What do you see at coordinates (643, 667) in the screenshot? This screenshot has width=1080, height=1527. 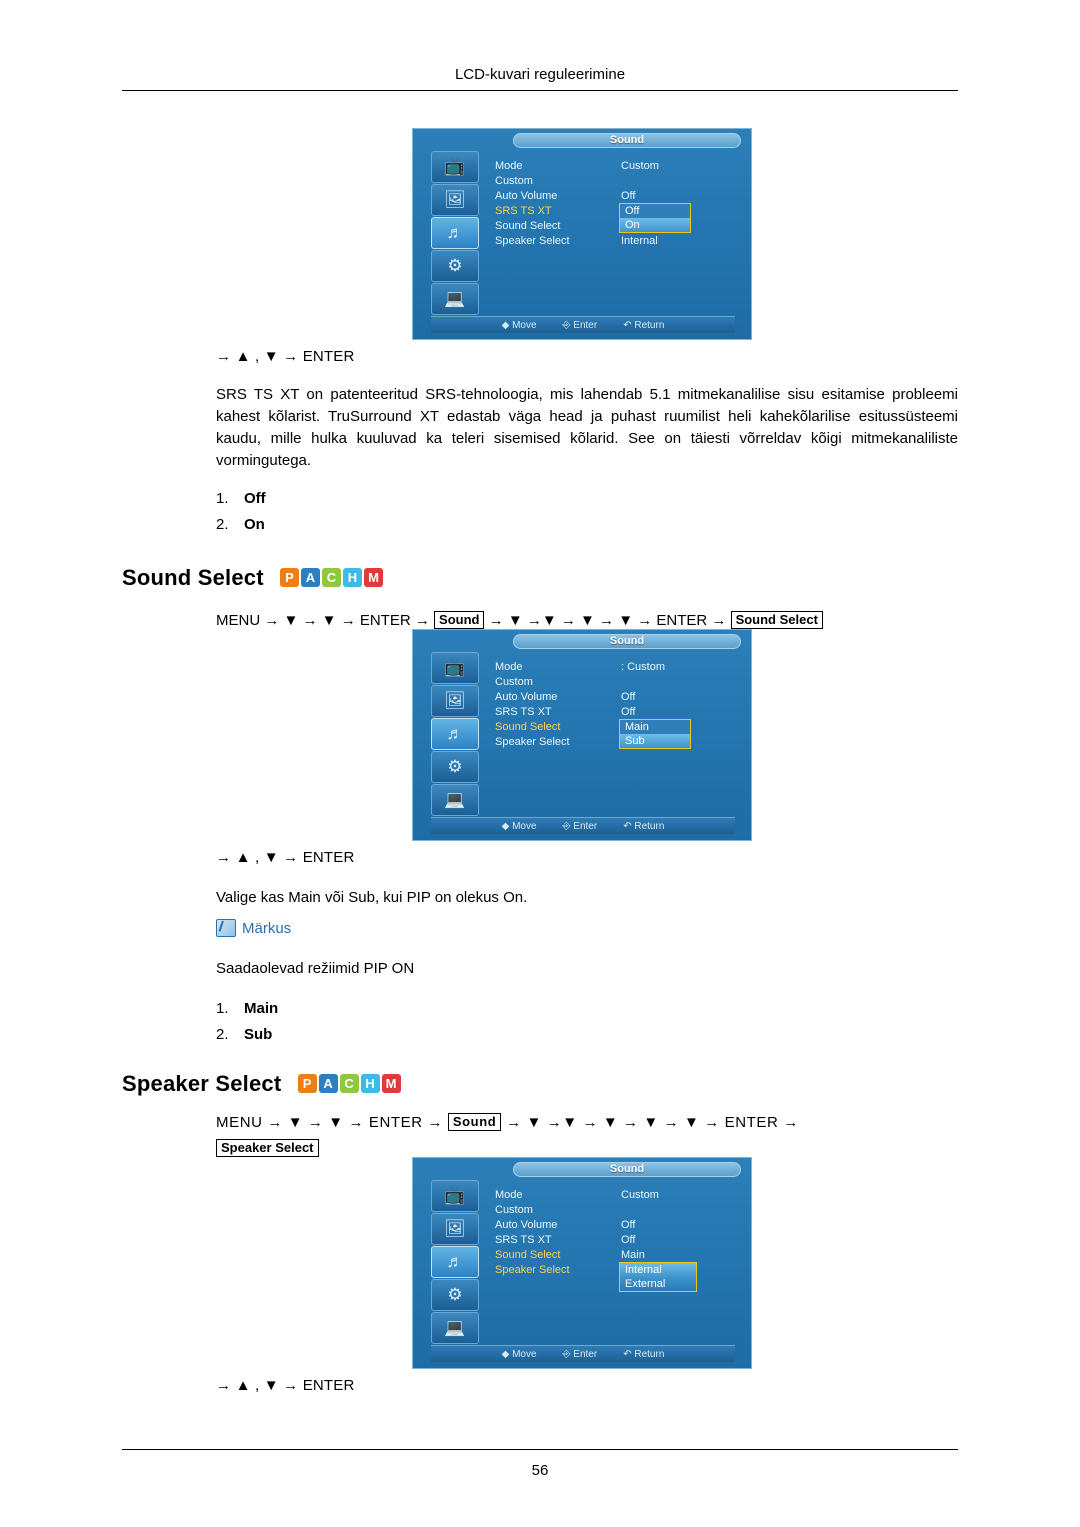 I see `osd-value-mode: : Custom` at bounding box center [643, 667].